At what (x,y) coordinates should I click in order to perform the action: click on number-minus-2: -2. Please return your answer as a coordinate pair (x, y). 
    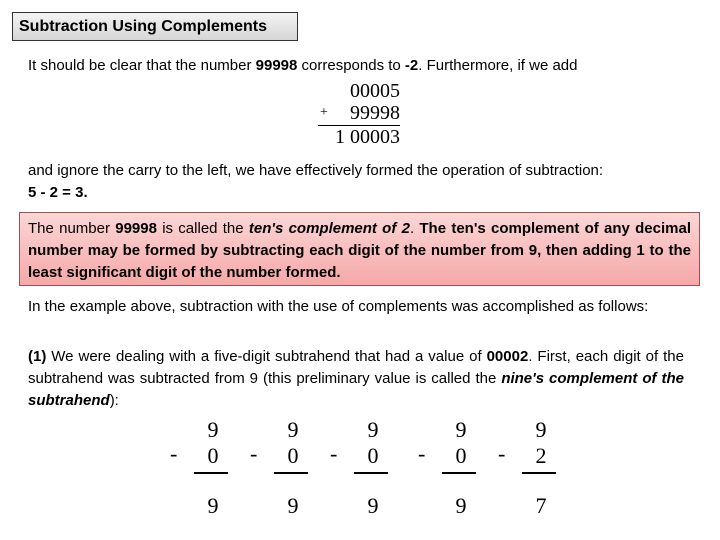
    Looking at the image, I should click on (411, 65).